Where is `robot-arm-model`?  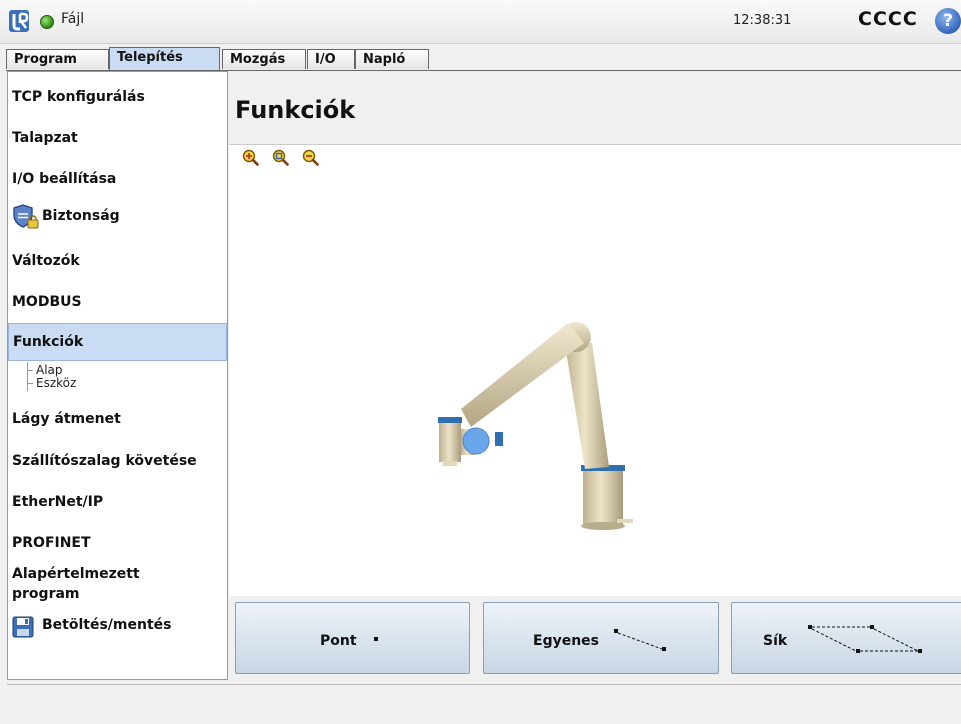 robot-arm-model is located at coordinates (535, 426).